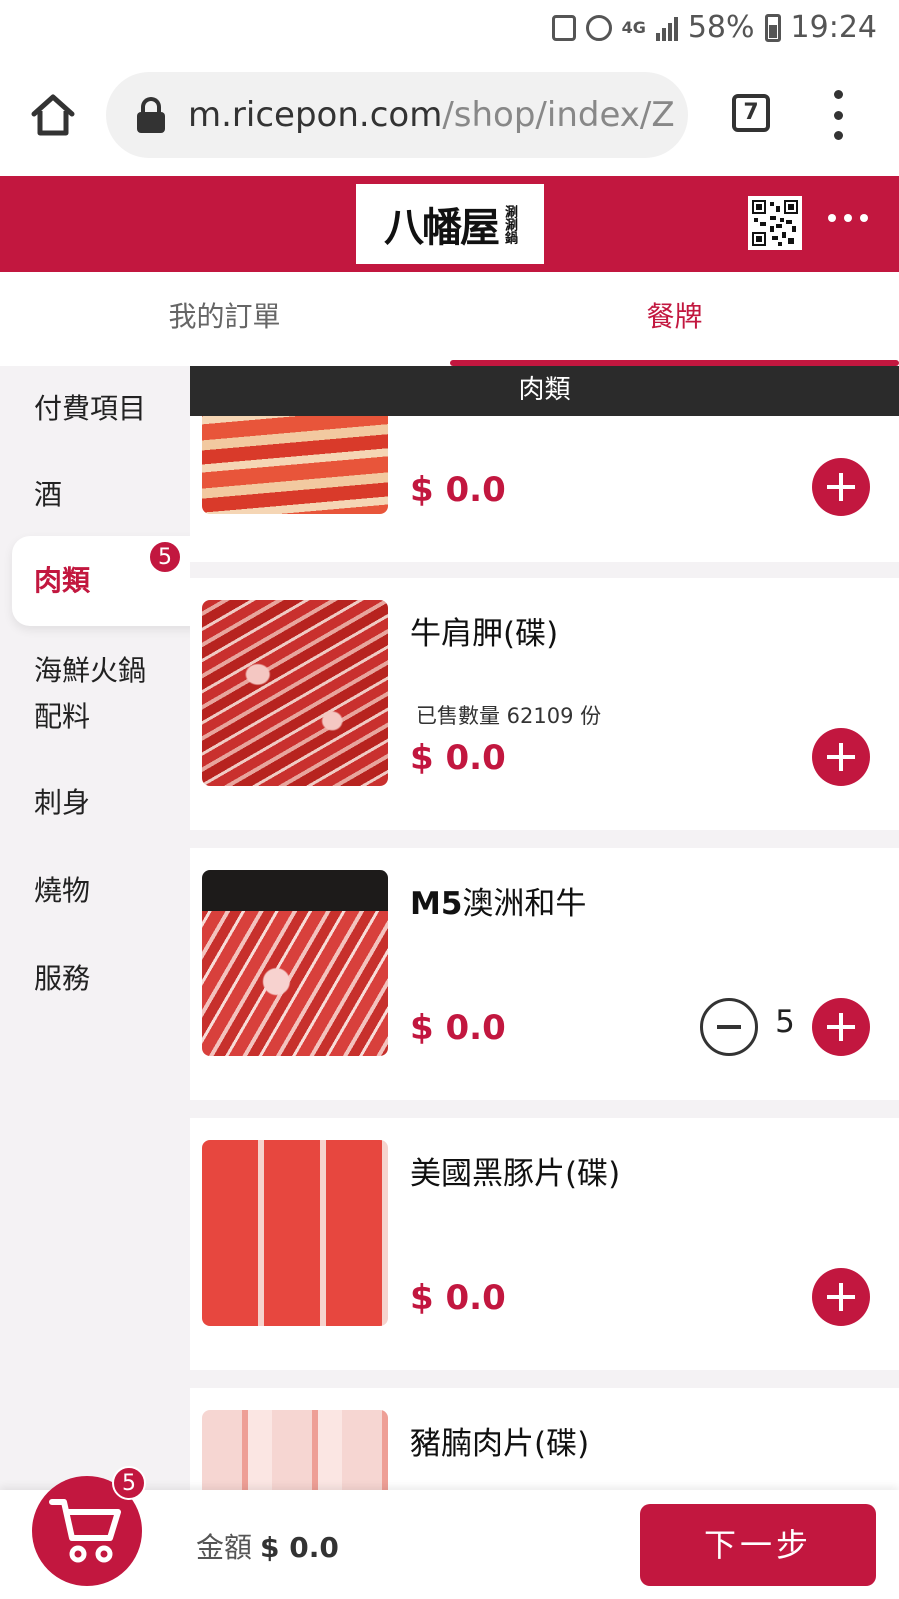 The width and height of the screenshot is (899, 1599). What do you see at coordinates (449, 29) in the screenshot?
I see `status-bar: 4G 58% 19:24` at bounding box center [449, 29].